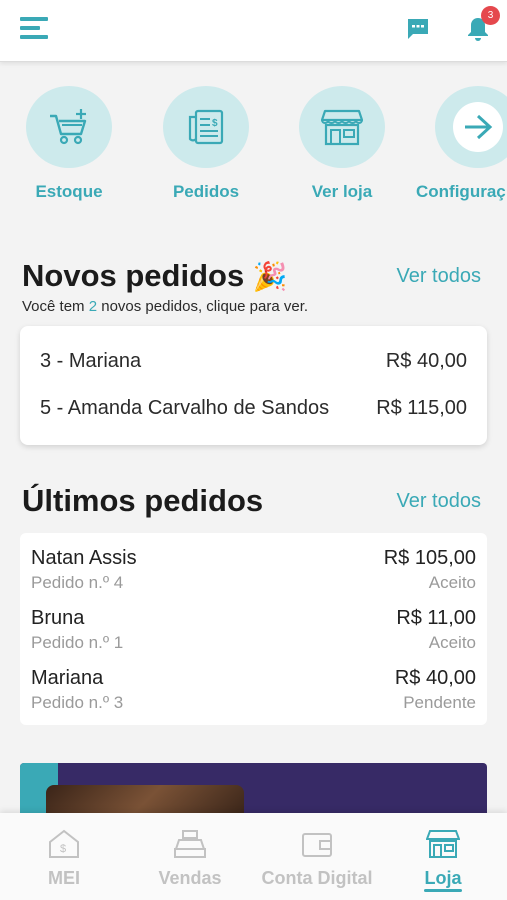 The height and width of the screenshot is (900, 507). What do you see at coordinates (490, 15) in the screenshot?
I see `notification-badge: 3` at bounding box center [490, 15].